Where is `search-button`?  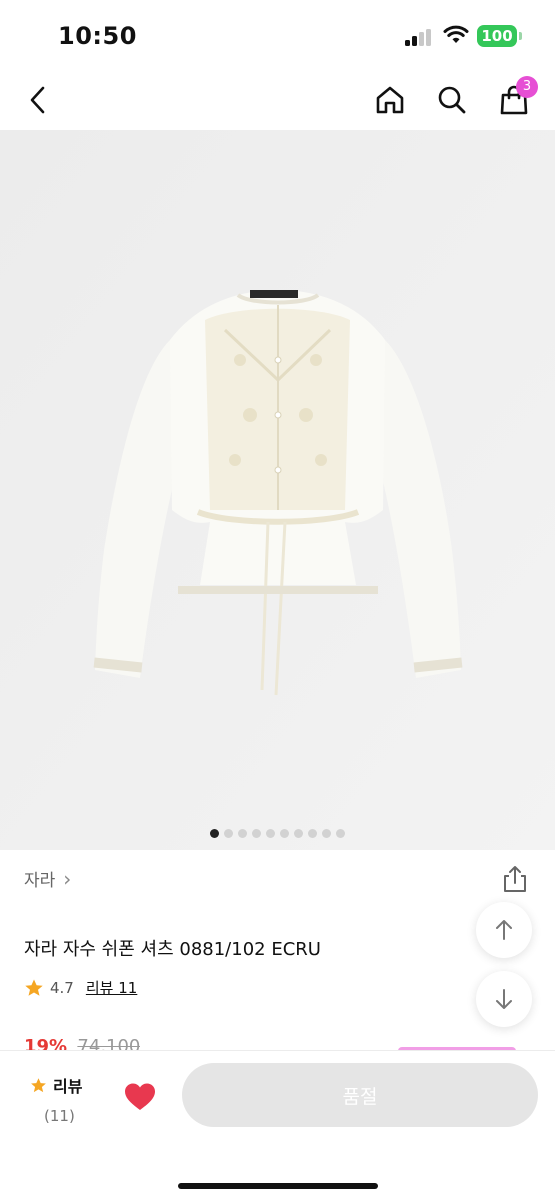
search-button is located at coordinates (452, 100).